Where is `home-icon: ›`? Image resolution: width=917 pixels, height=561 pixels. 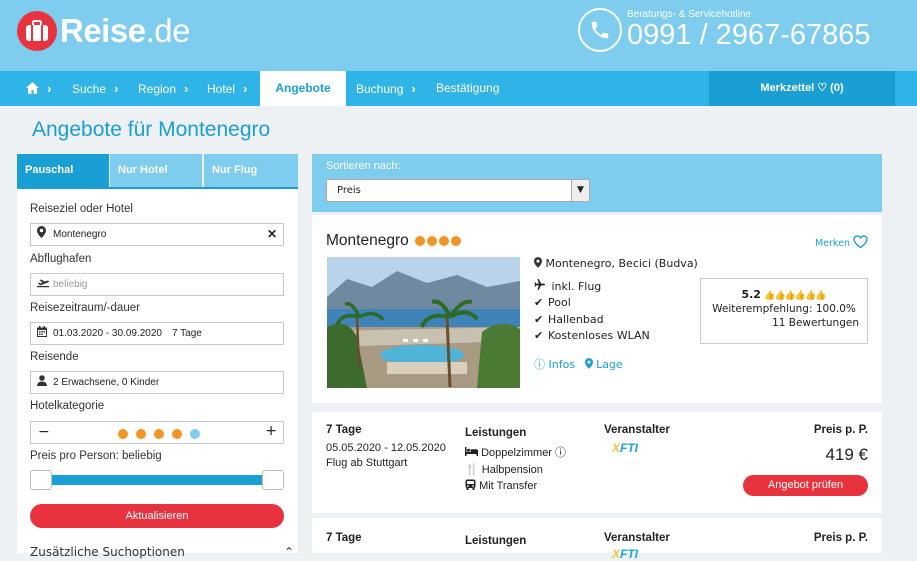 home-icon: › is located at coordinates (38, 88).